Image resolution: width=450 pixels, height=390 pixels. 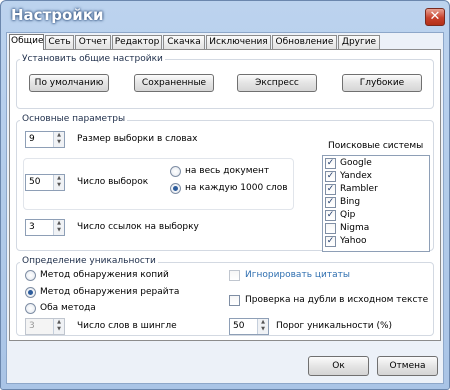 What do you see at coordinates (334, 326) in the screenshot?
I see `uniqueness-threshold-label: Порог уникальности (%)` at bounding box center [334, 326].